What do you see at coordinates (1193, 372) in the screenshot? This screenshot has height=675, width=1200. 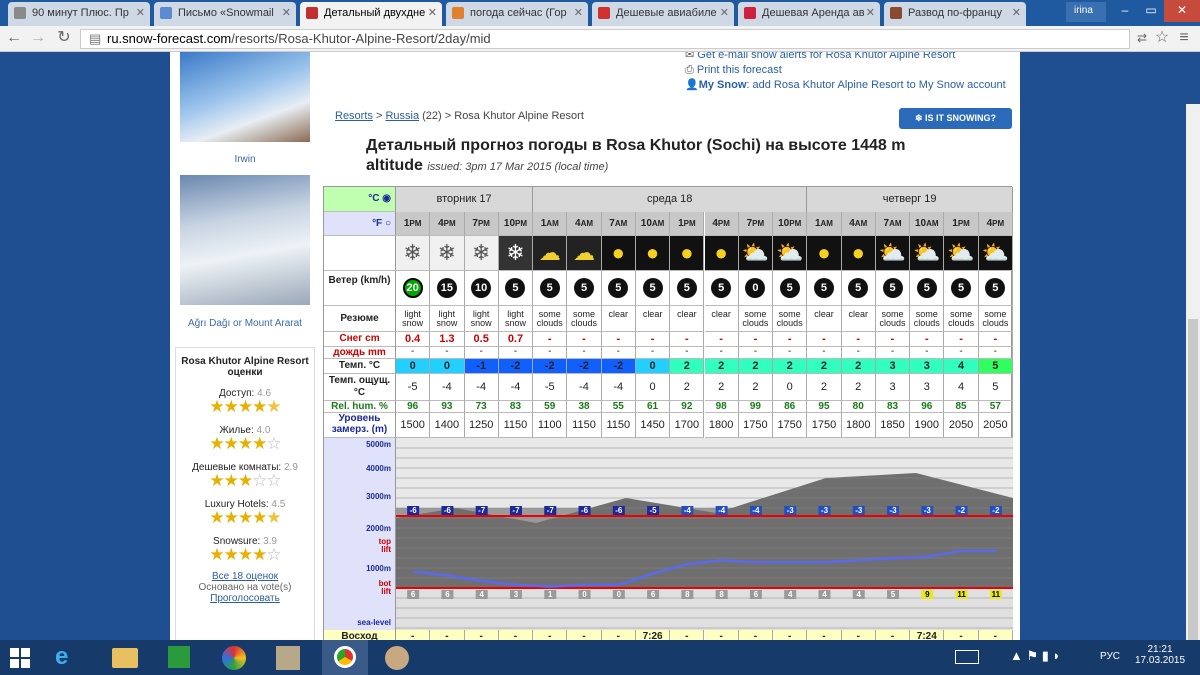 I see `scrollbar` at bounding box center [1193, 372].